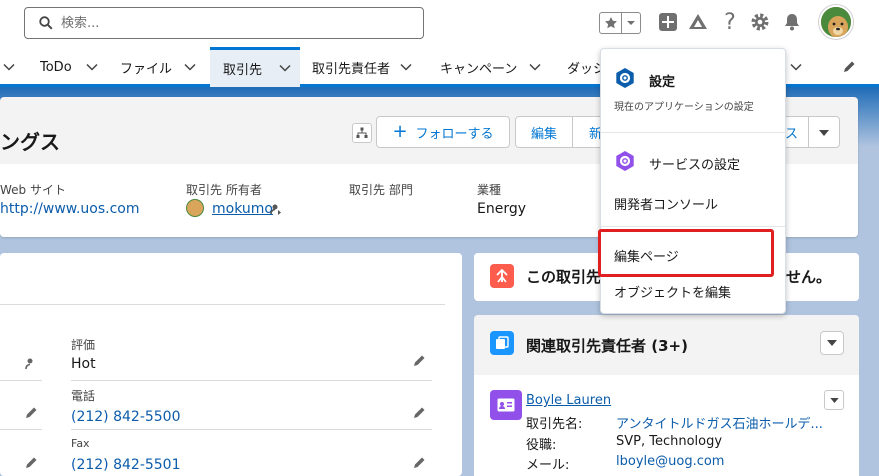  I want to click on trailhead-icon, so click(698, 22).